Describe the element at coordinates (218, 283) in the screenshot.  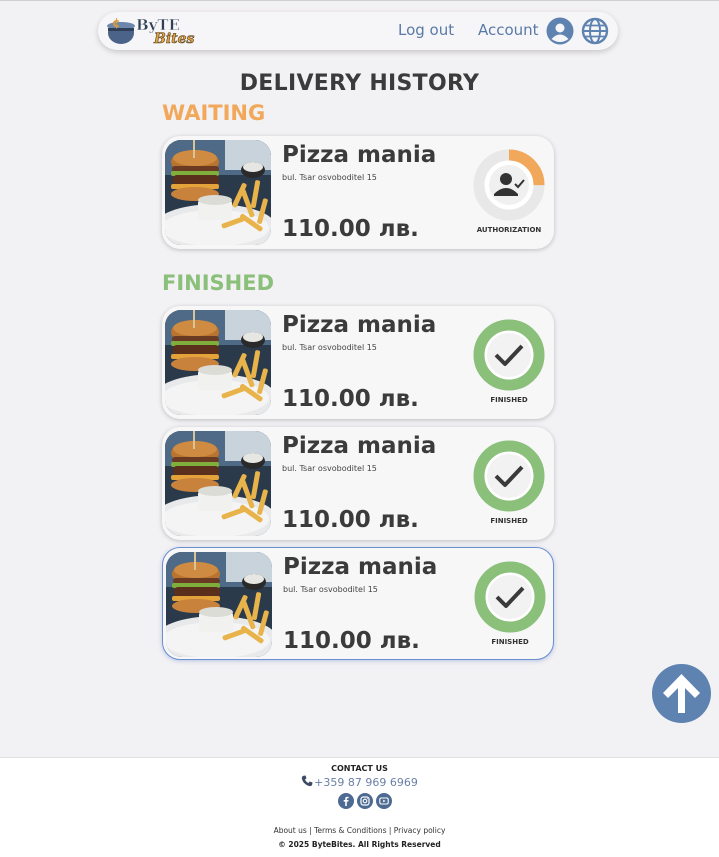
I see `finished-section-title: FINISHED` at that location.